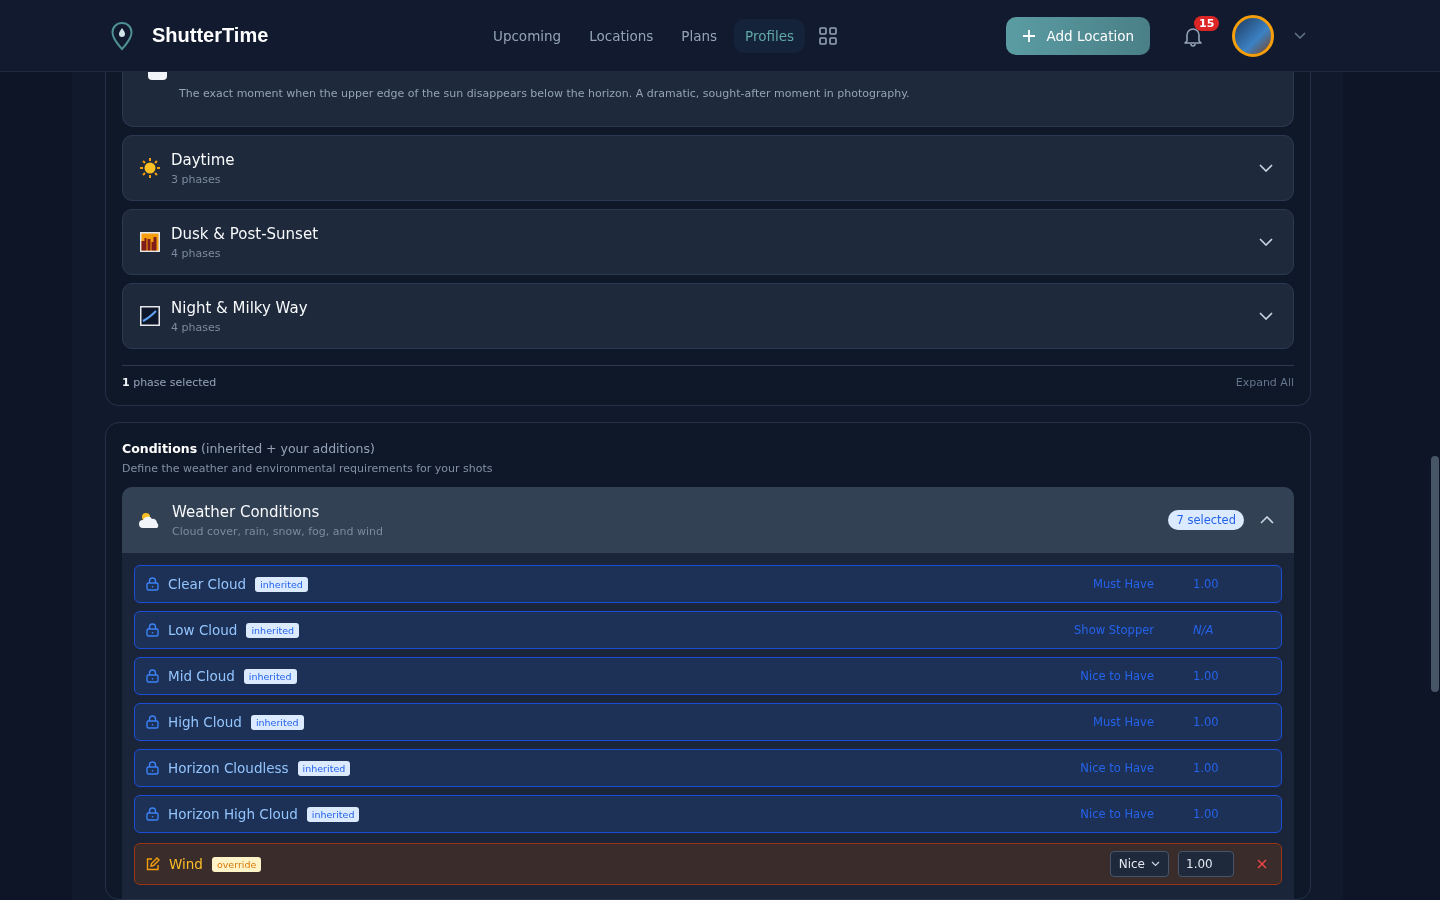 This screenshot has height=900, width=1440. I want to click on selected-count-badge: 7 selected, so click(1206, 520).